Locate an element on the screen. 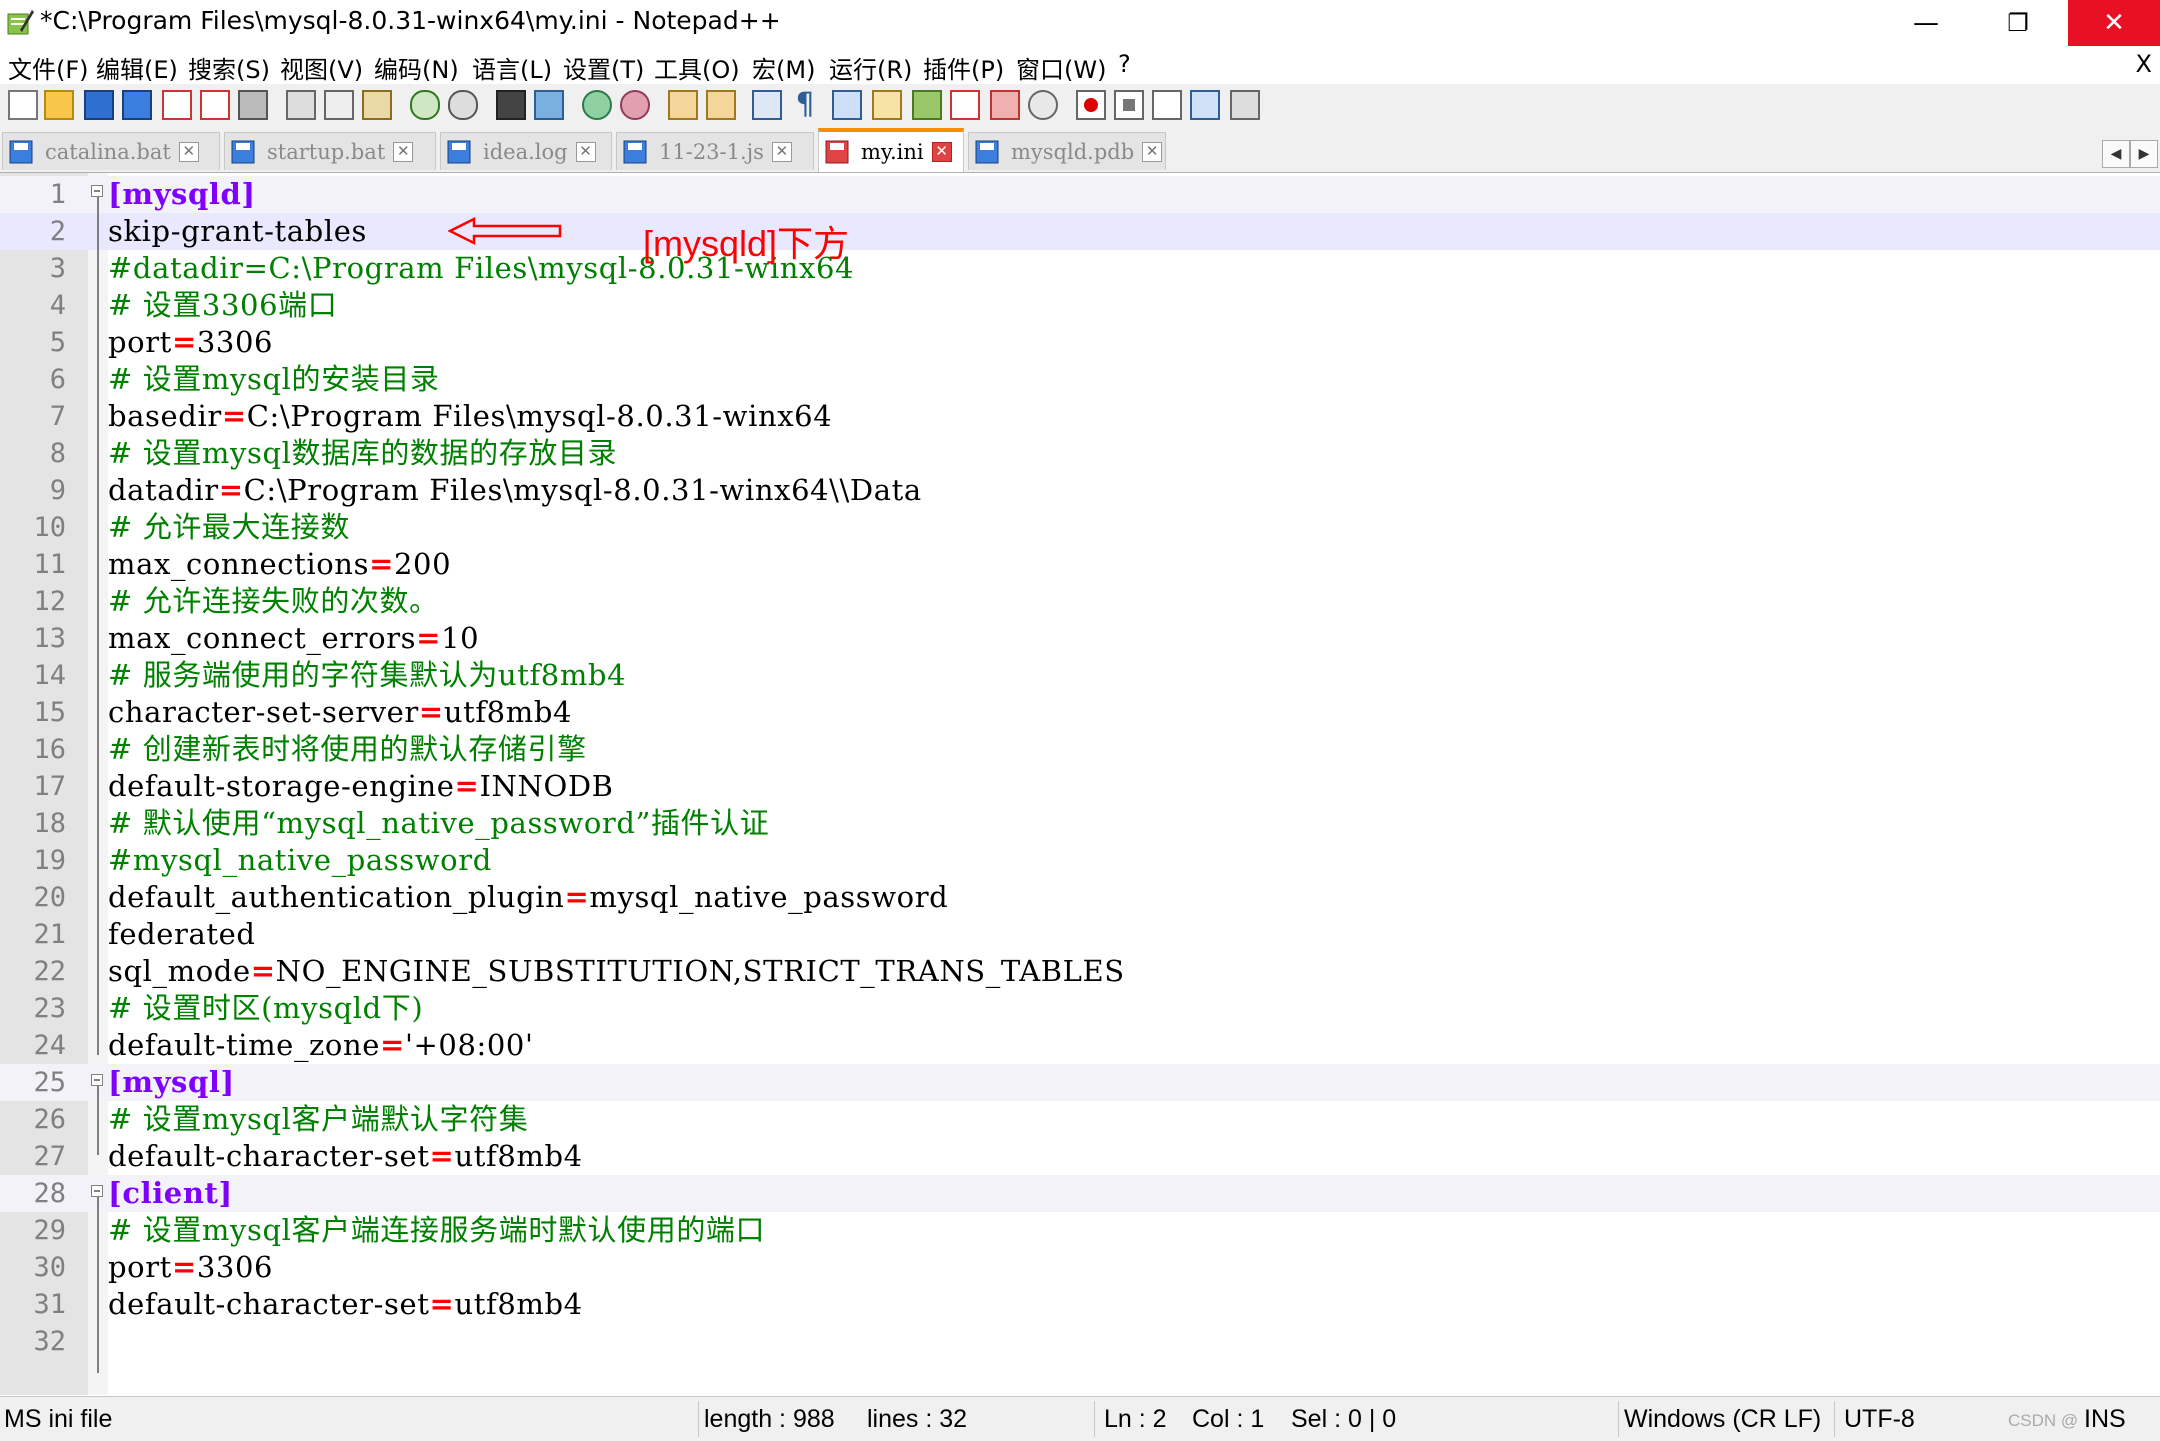 The image size is (2160, 1441). menu-settings: 设置(T) is located at coordinates (603, 67).